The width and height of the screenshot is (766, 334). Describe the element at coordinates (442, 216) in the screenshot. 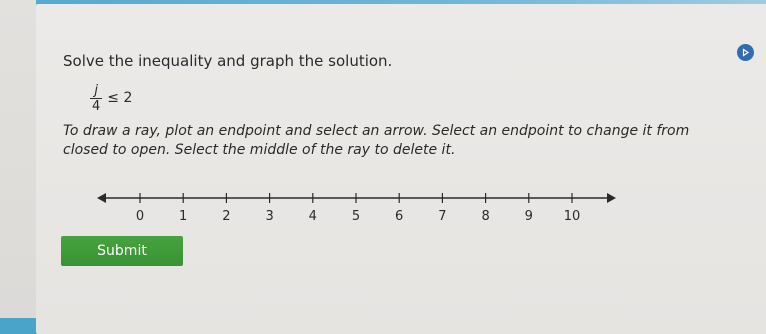

I see `number-line-tick-label: 7` at that location.